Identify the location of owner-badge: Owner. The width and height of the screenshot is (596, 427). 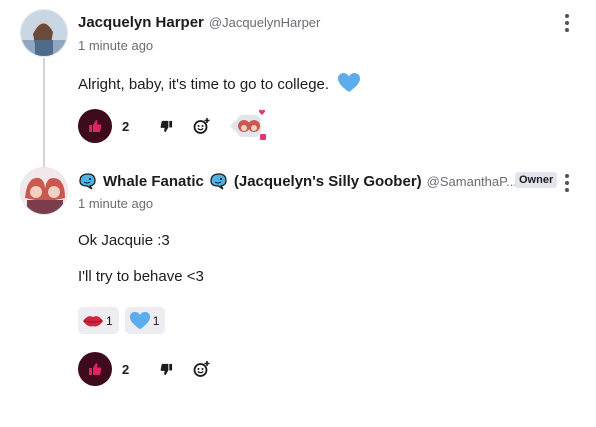
(536, 180).